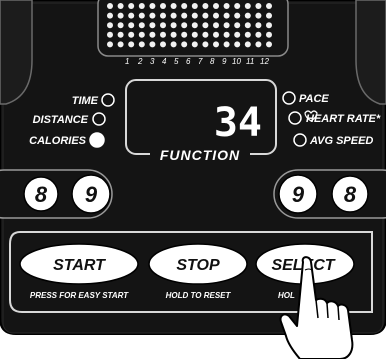 This screenshot has width=386, height=364. I want to click on stop-button-label: STOP, so click(198, 265).